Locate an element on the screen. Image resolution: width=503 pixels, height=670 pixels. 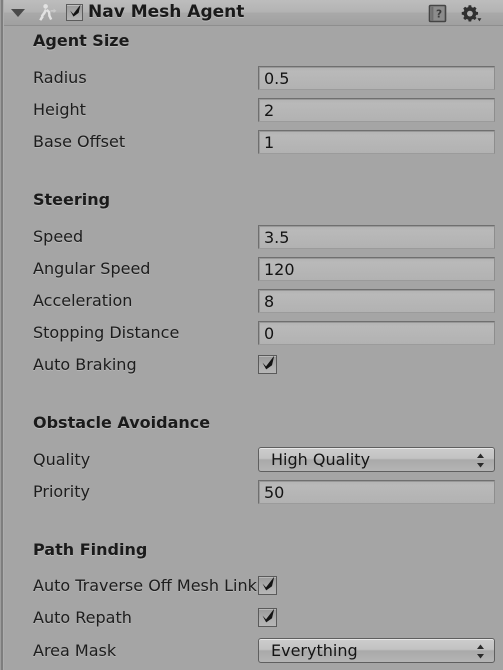
label-area-mask: Area Mask is located at coordinates (75, 650).